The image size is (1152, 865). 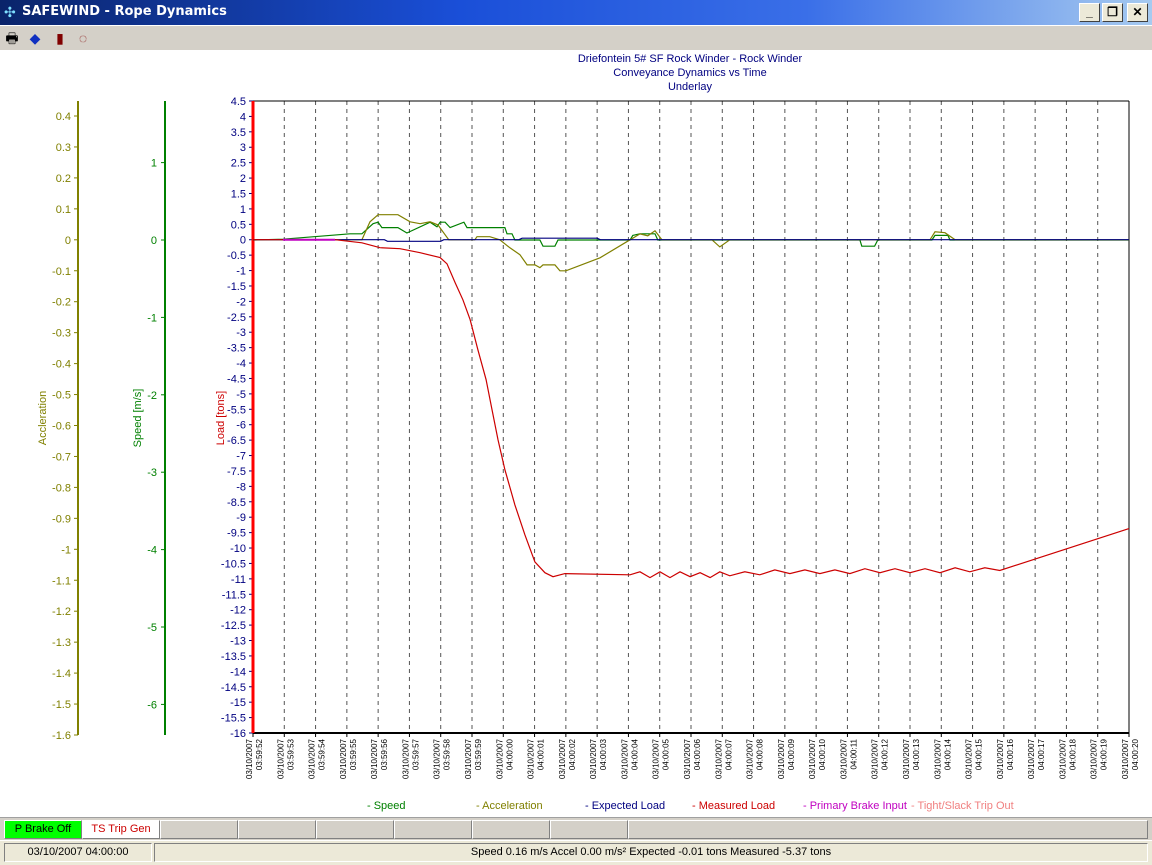 I want to click on x-tick-time: 04:00:11, so click(x=853, y=753).